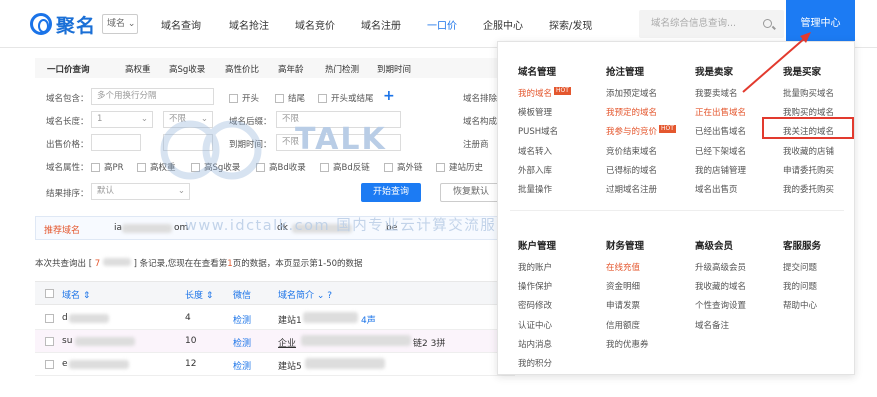 This screenshot has width=877, height=397. What do you see at coordinates (65, 364) in the screenshot?
I see `domain-cell: e` at bounding box center [65, 364].